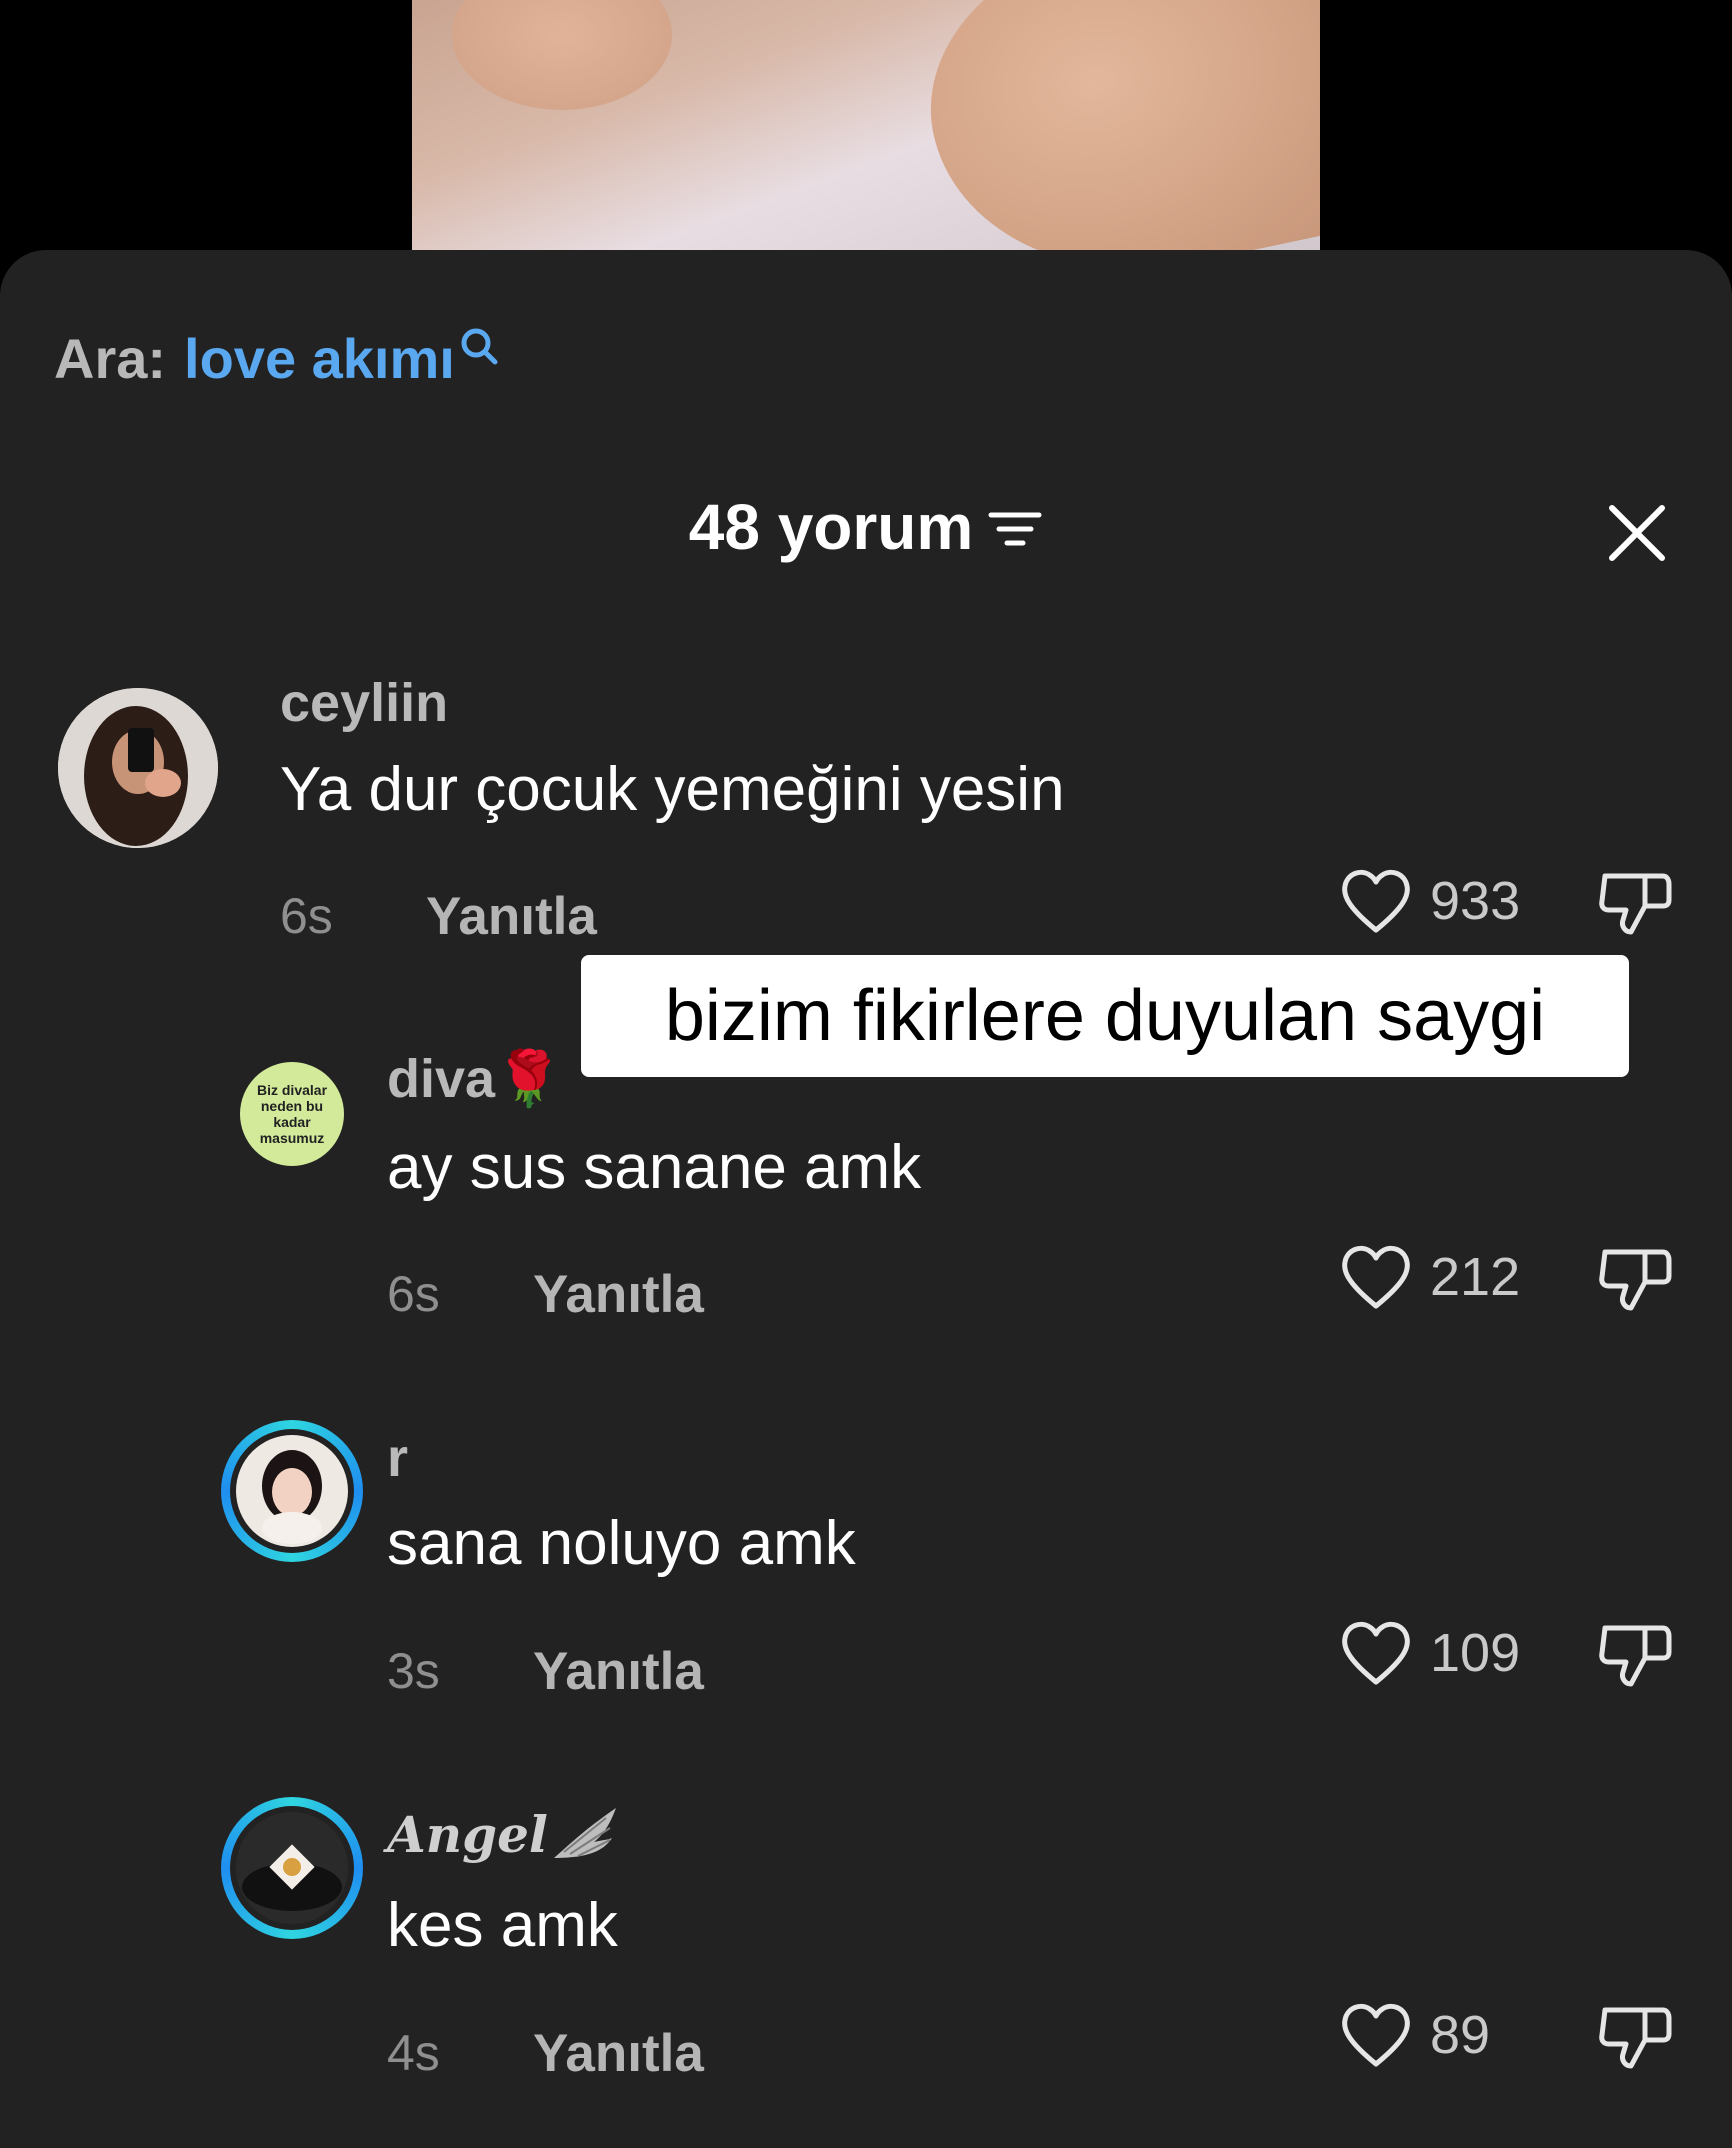 Image resolution: width=1732 pixels, height=2148 pixels. What do you see at coordinates (474, 1079) in the screenshot?
I see `comment-username: diva🌹` at bounding box center [474, 1079].